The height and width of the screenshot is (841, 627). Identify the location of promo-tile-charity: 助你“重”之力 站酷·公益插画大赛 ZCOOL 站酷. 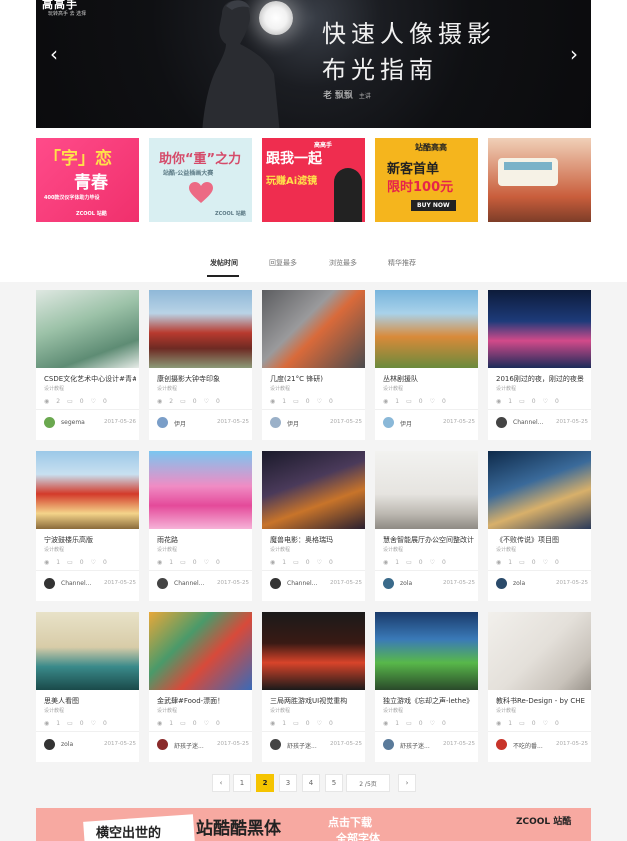
(200, 180).